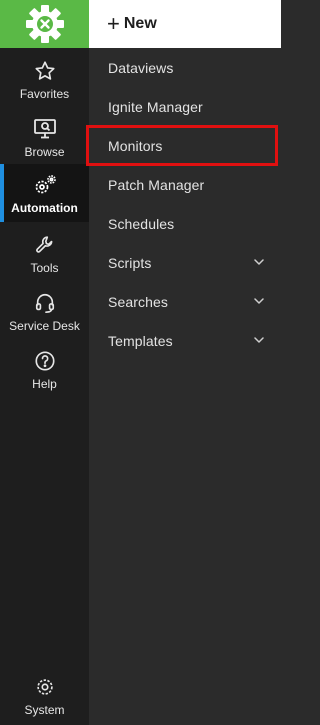 The height and width of the screenshot is (725, 320). I want to click on top-bar: + New, so click(185, 24).